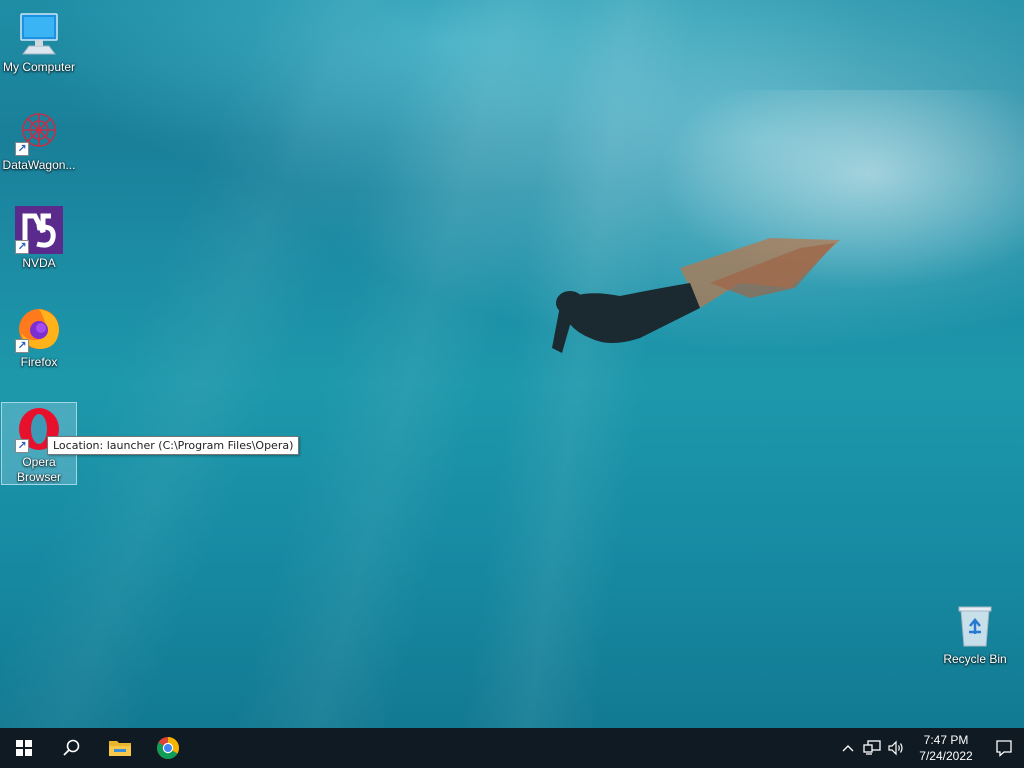  I want to click on desktop-icon-label: Firefox, so click(39, 362).